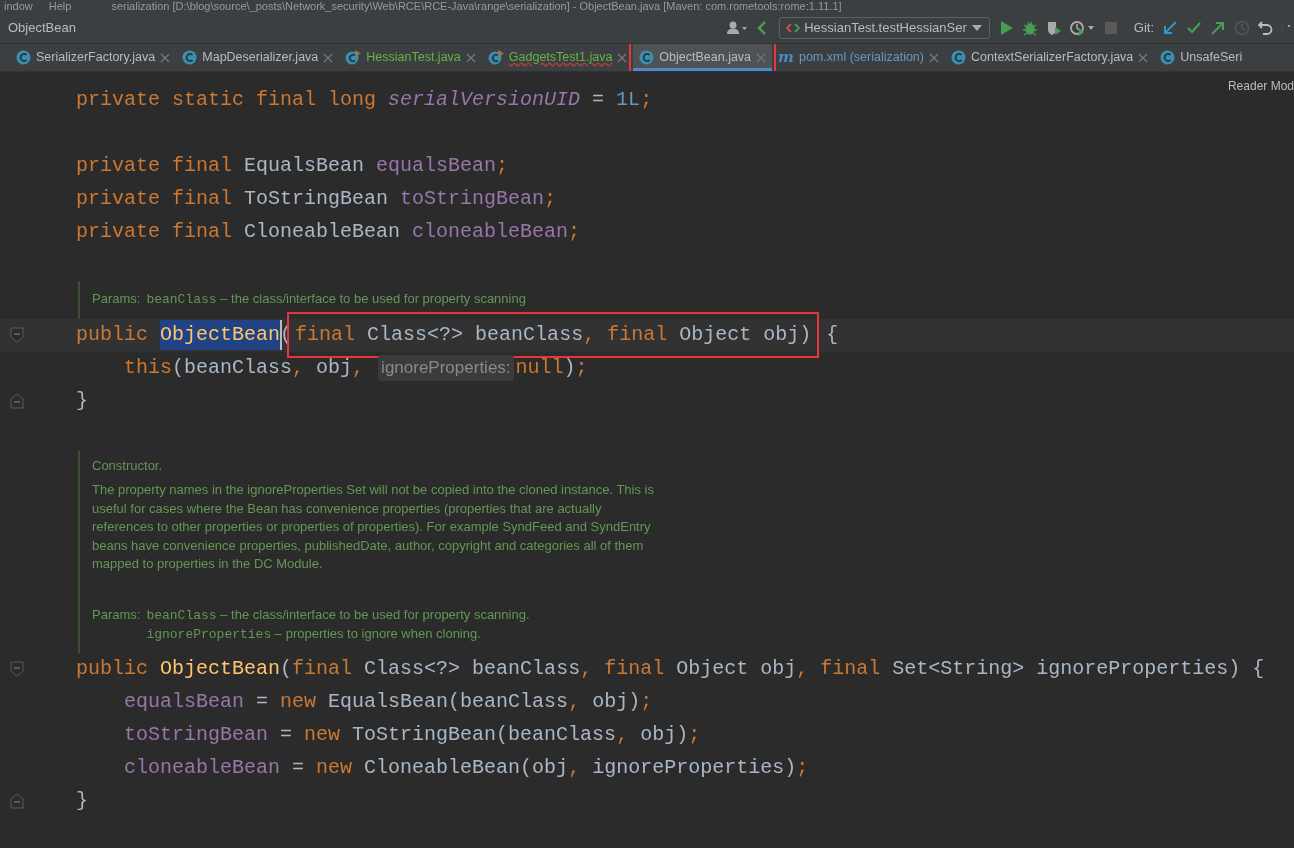 This screenshot has width=1294, height=848. I want to click on editor-tab: SerializerFactory.java, so click(93, 57).